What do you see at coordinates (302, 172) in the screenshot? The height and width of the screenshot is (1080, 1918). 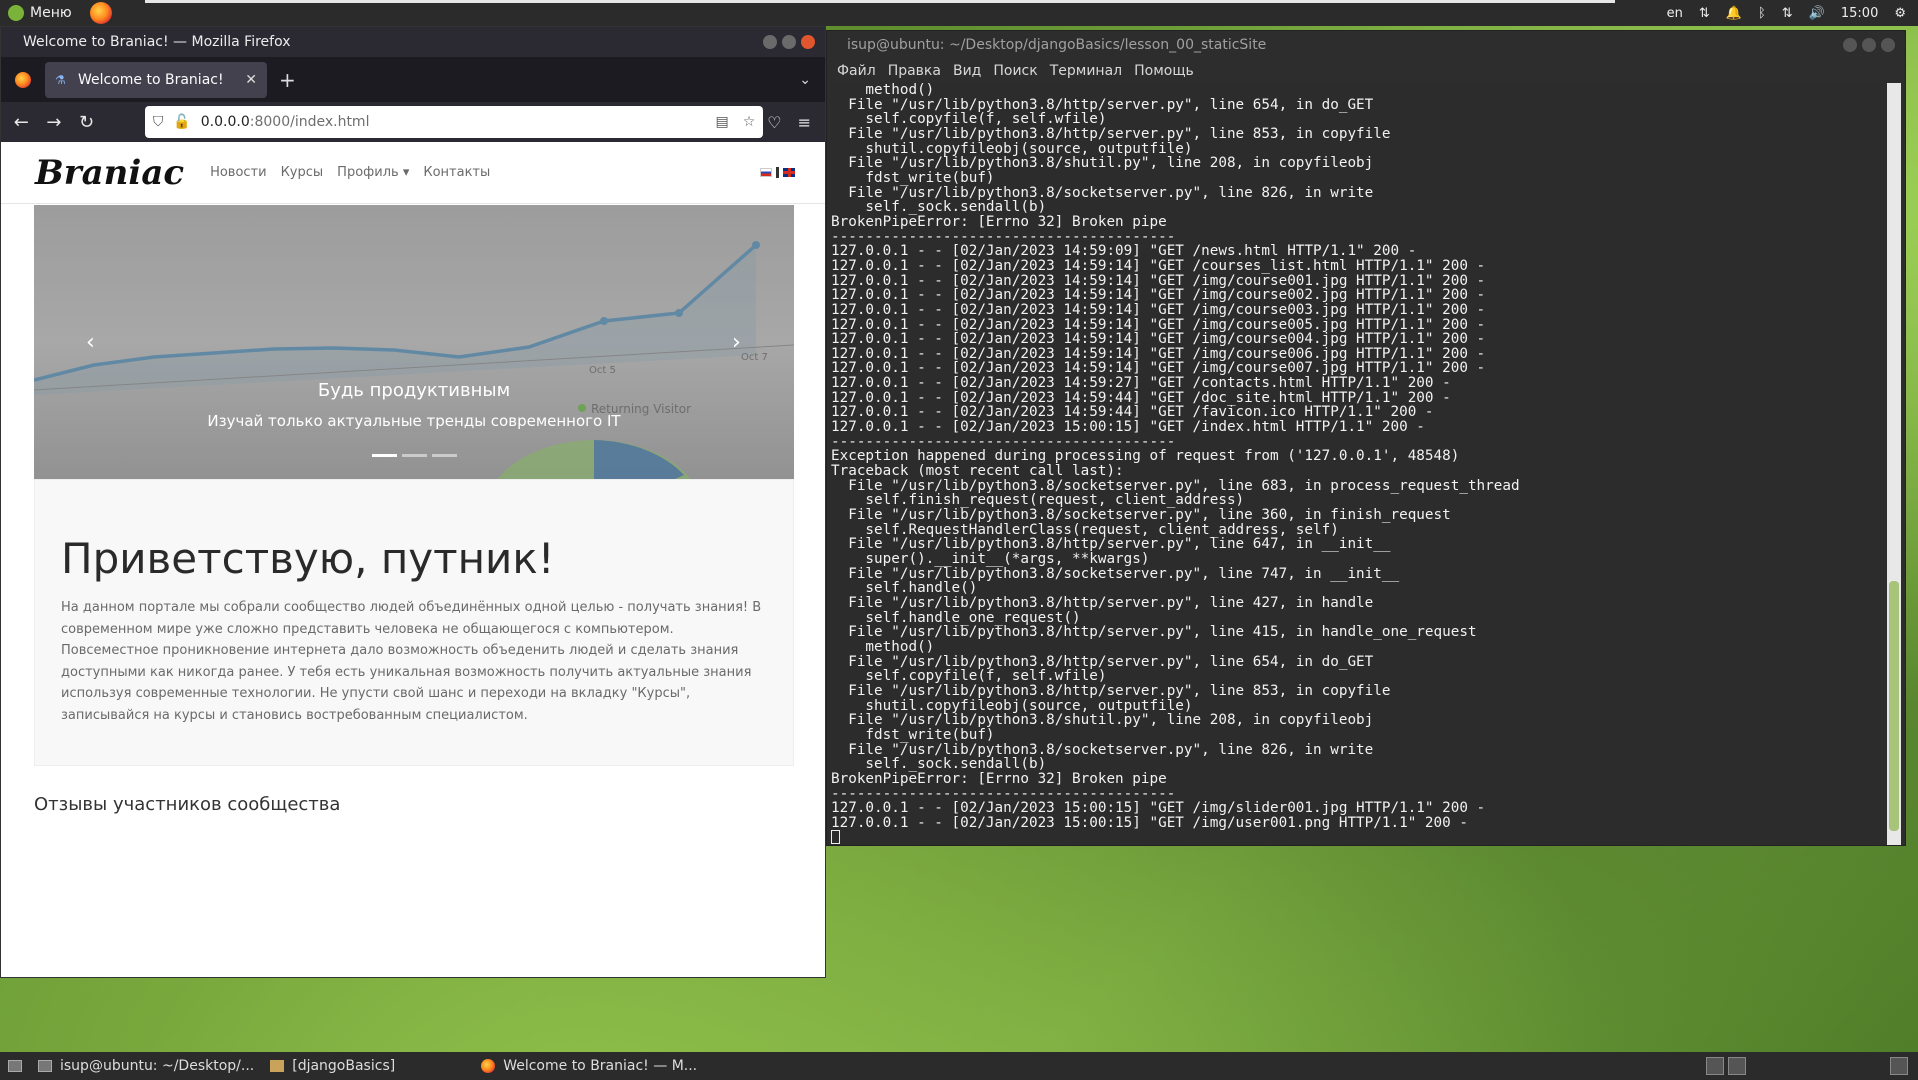 I see `nav-link-courses: Курсы` at bounding box center [302, 172].